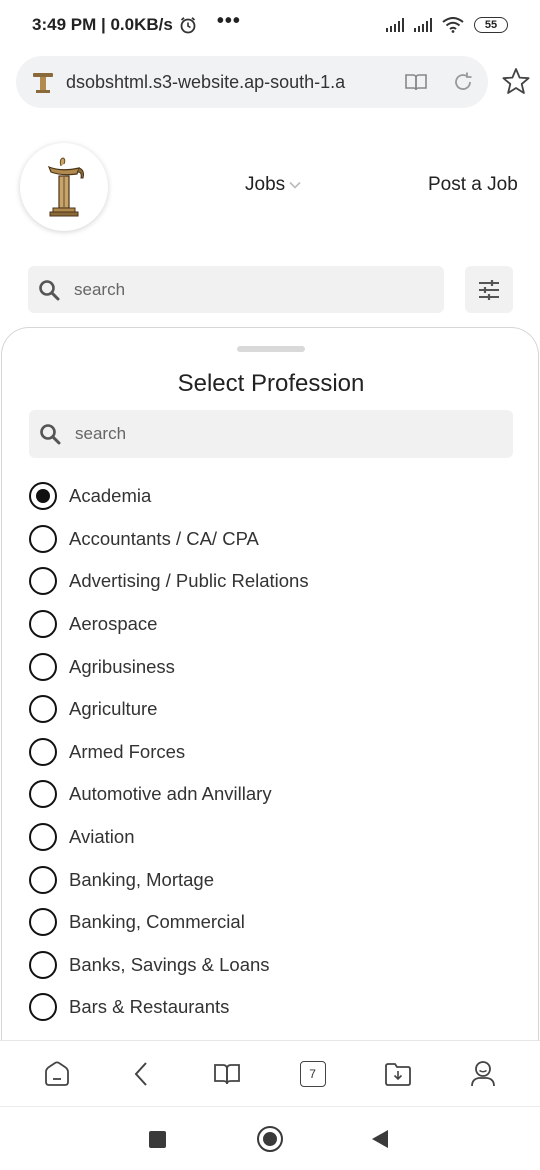  I want to click on nav-jobs-label: Jobs, so click(265, 184).